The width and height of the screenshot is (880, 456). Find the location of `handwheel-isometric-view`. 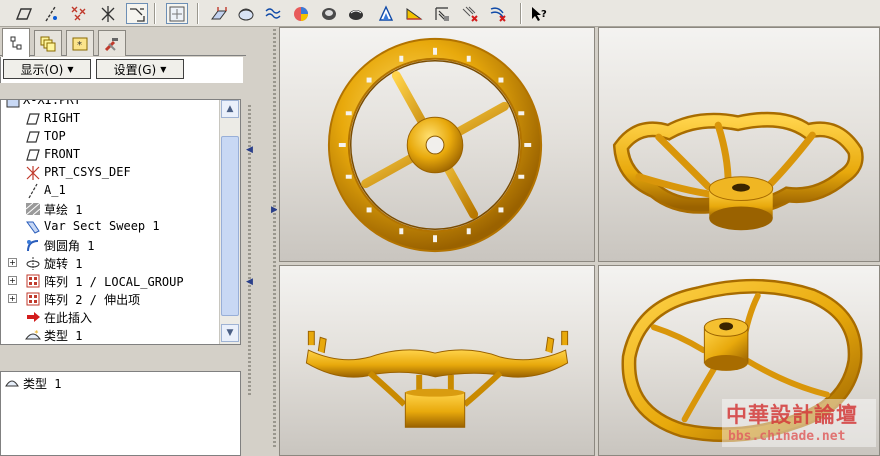

handwheel-isometric-view is located at coordinates (738, 171).